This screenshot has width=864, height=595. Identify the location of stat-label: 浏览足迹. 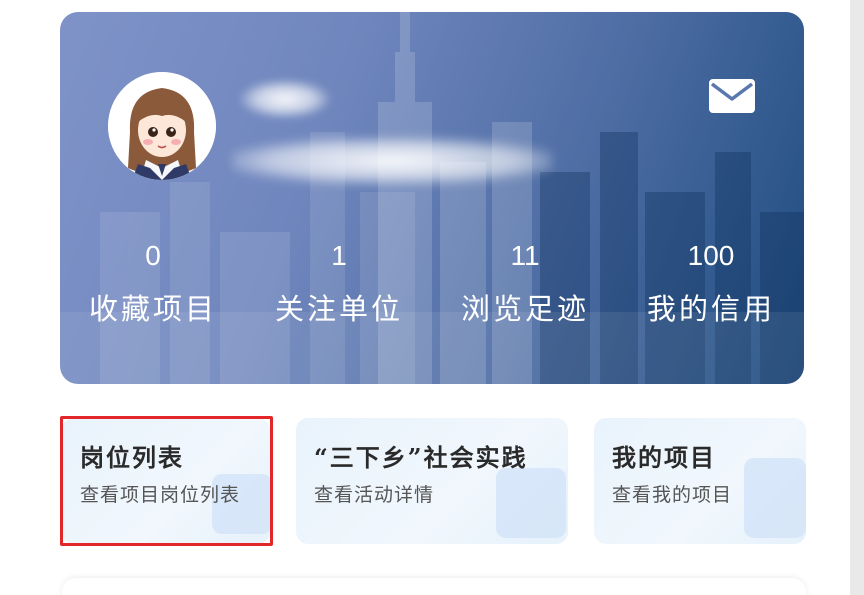
(524, 309).